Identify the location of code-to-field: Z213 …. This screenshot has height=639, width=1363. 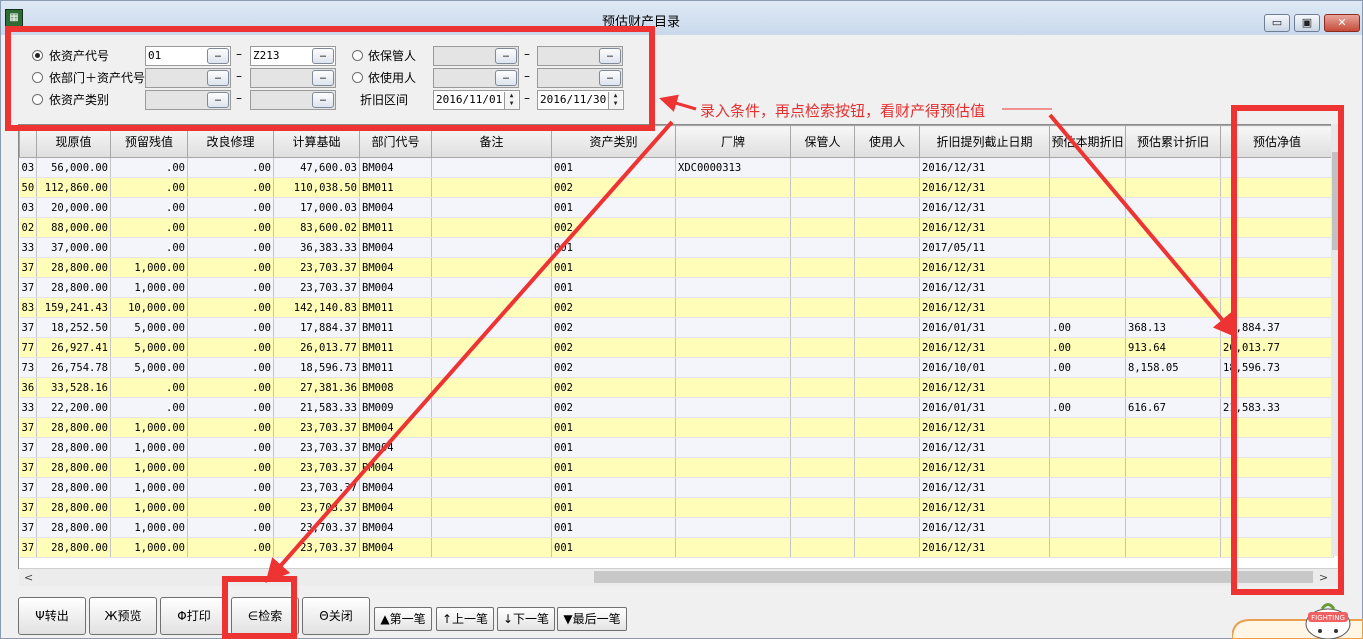
(293, 56).